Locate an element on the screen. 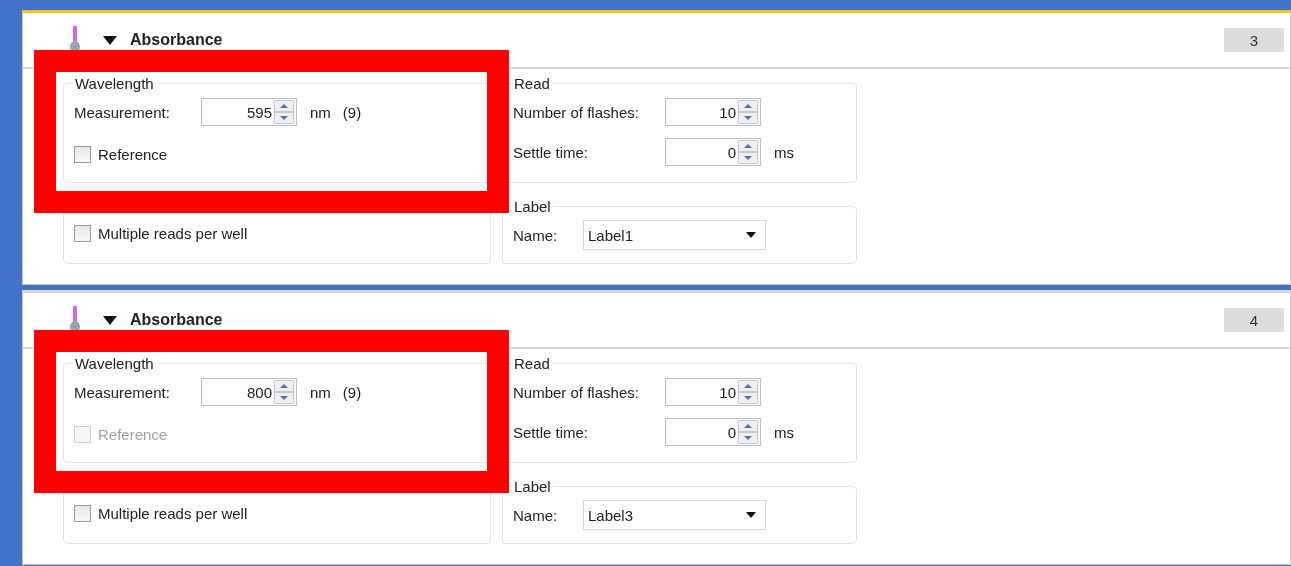 The height and width of the screenshot is (566, 1291). label-dropdown: Label3 is located at coordinates (674, 515).